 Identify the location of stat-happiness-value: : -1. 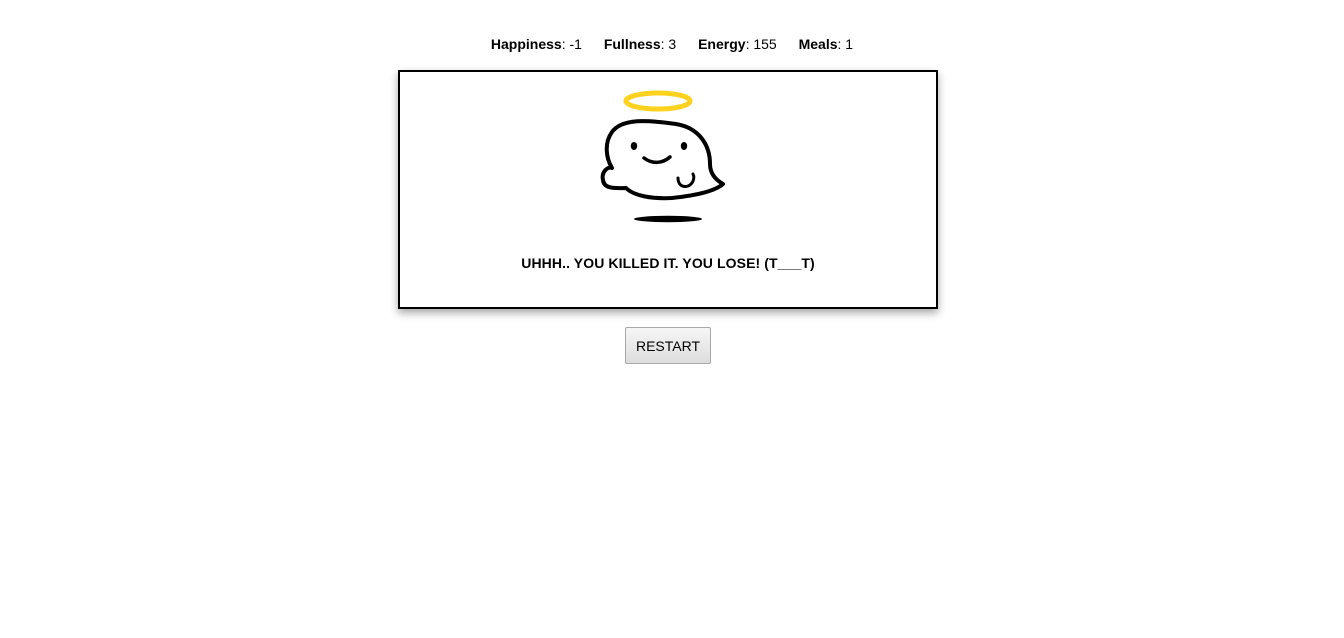
(571, 44).